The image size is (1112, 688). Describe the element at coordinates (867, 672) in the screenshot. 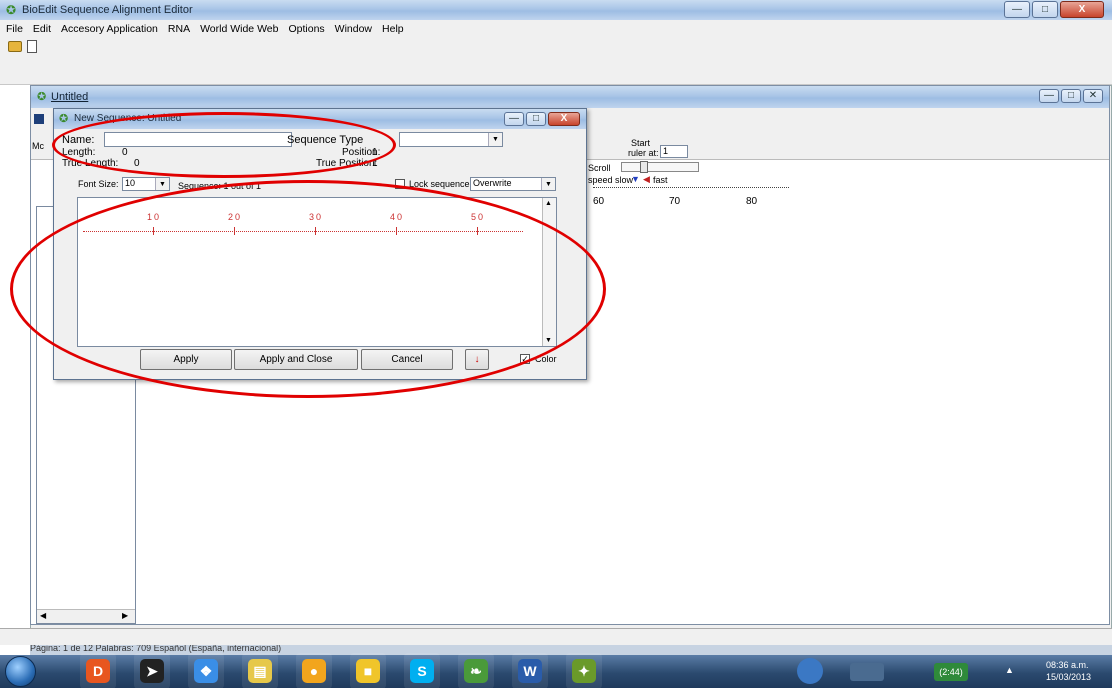

I see `network-icon` at that location.